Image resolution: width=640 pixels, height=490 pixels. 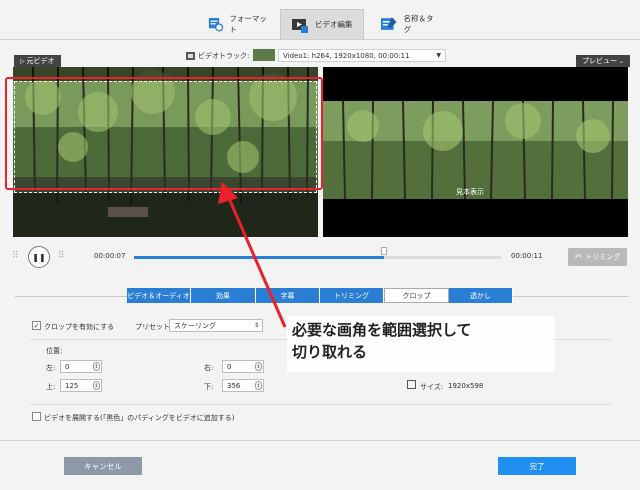 What do you see at coordinates (382, 330) in the screenshot?
I see `annotation-line1: 必要な画角を範囲選択して` at bounding box center [382, 330].